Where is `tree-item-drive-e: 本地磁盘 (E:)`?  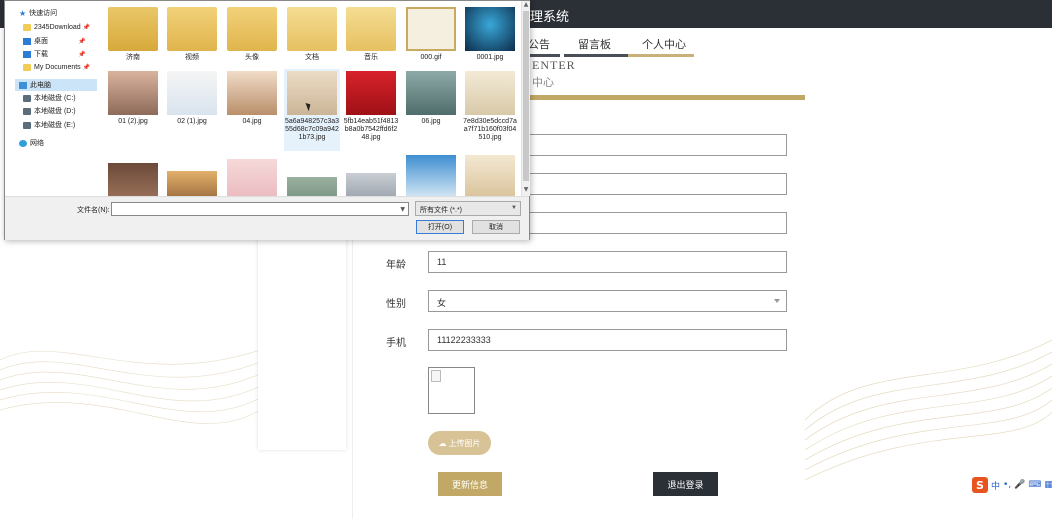 tree-item-drive-e: 本地磁盘 (E:) is located at coordinates (49, 125).